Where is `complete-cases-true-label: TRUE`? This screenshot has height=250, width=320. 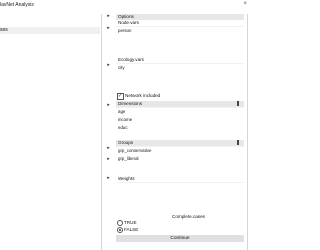 complete-cases-true-label: TRUE is located at coordinates (130, 222).